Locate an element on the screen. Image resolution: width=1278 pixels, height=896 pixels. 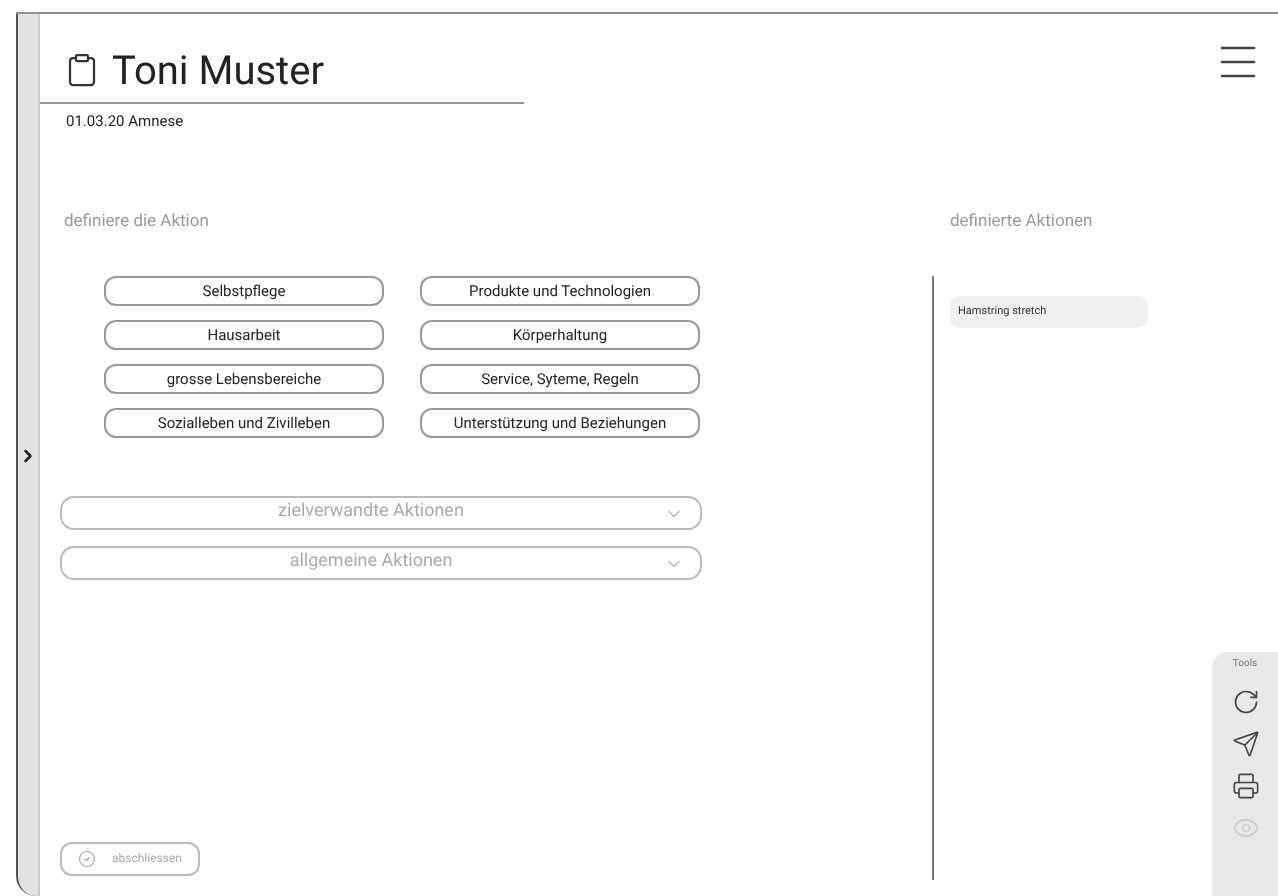
send-icon is located at coordinates (1245, 743).